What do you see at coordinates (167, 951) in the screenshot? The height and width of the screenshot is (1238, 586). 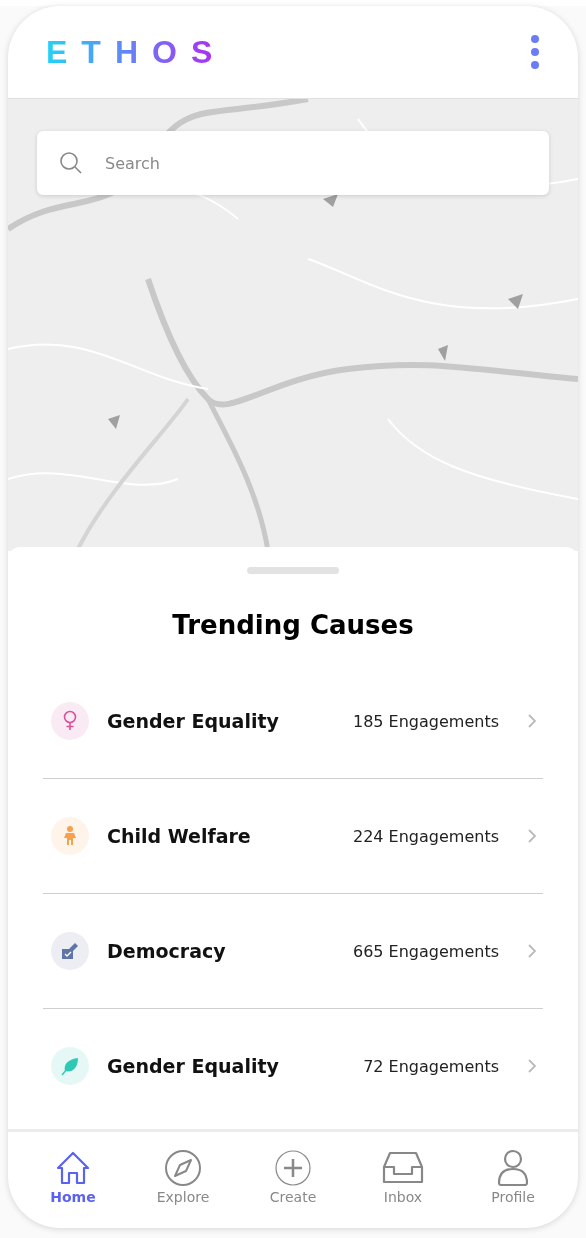 I see `cause-name: Democracy` at bounding box center [167, 951].